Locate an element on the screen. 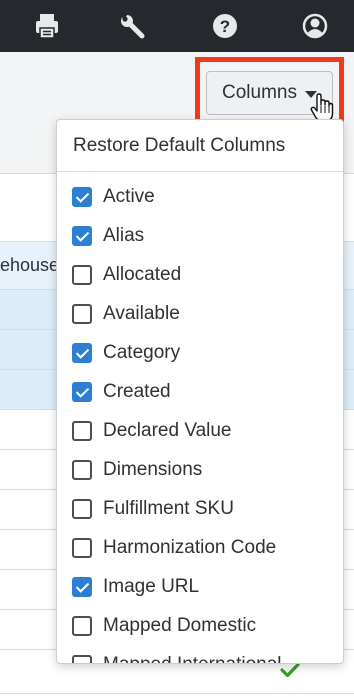  column-option-label: Mapped Domestic is located at coordinates (180, 625).